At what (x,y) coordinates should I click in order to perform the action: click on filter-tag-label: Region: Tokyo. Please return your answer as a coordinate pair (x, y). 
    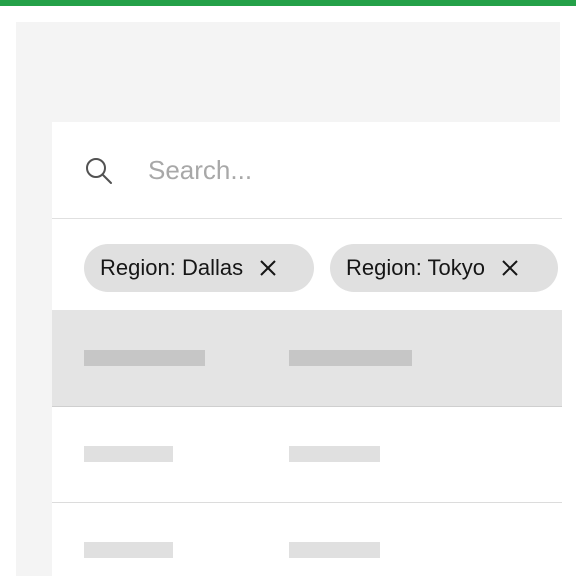
    Looking at the image, I should click on (416, 267).